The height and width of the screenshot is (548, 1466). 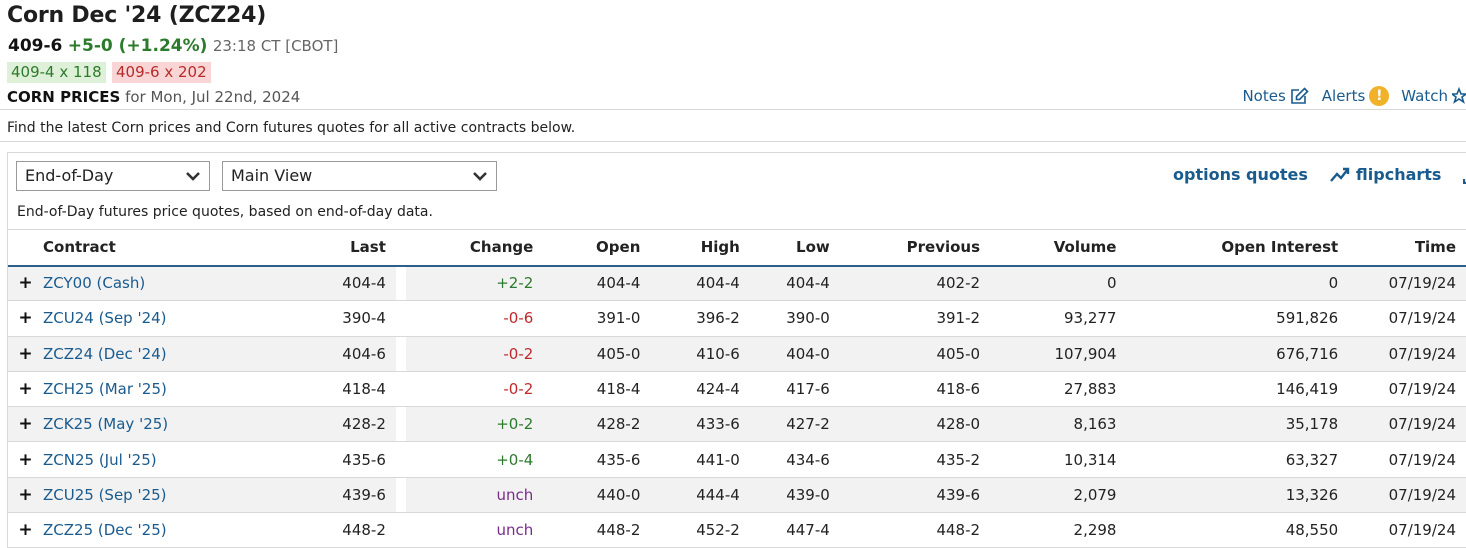 What do you see at coordinates (700, 459) in the screenshot?
I see `cell-high: 441-0` at bounding box center [700, 459].